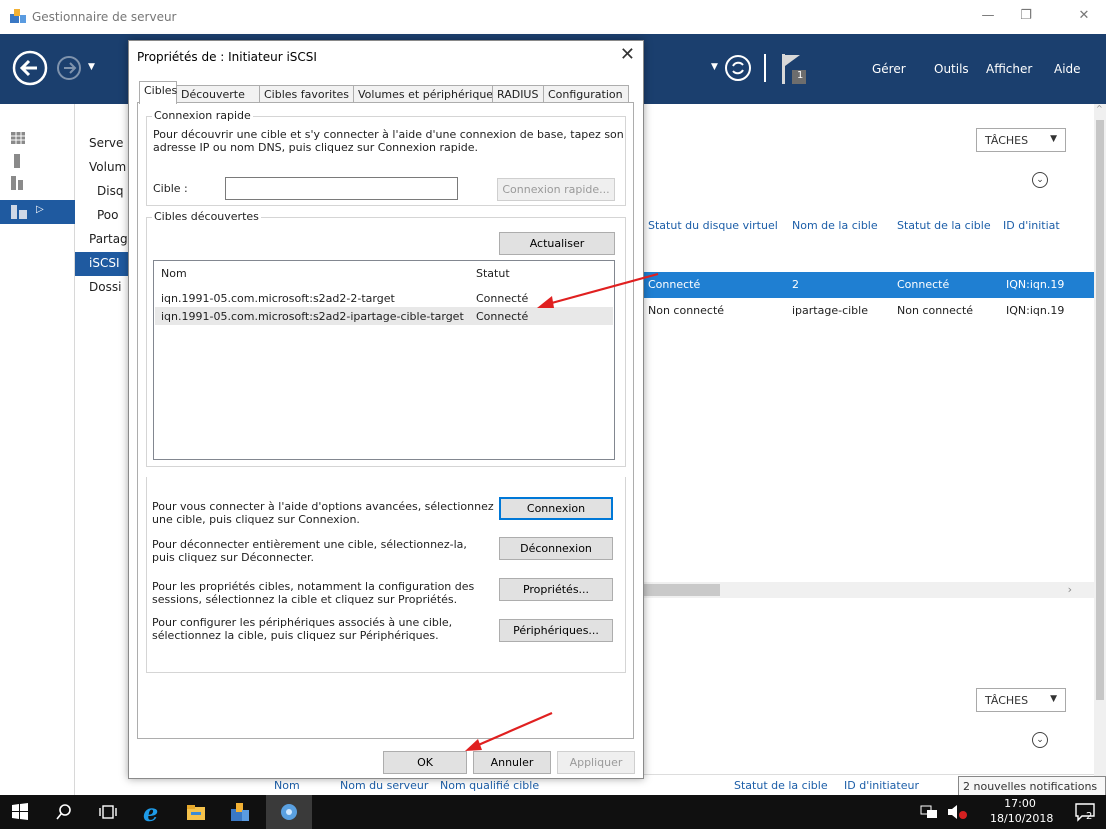  I want to click on quick-connect-legend: Connexion rapide, so click(202, 115).